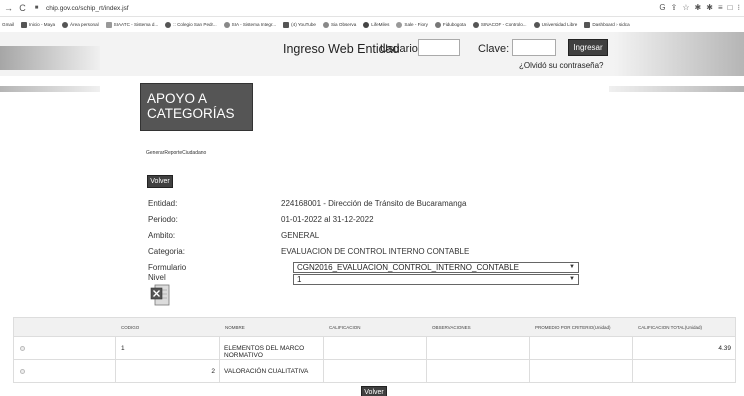 Image resolution: width=744 pixels, height=396 pixels. What do you see at coordinates (339, 24) in the screenshot?
I see `bookmark-sia-observa: Sia Observa` at bounding box center [339, 24].